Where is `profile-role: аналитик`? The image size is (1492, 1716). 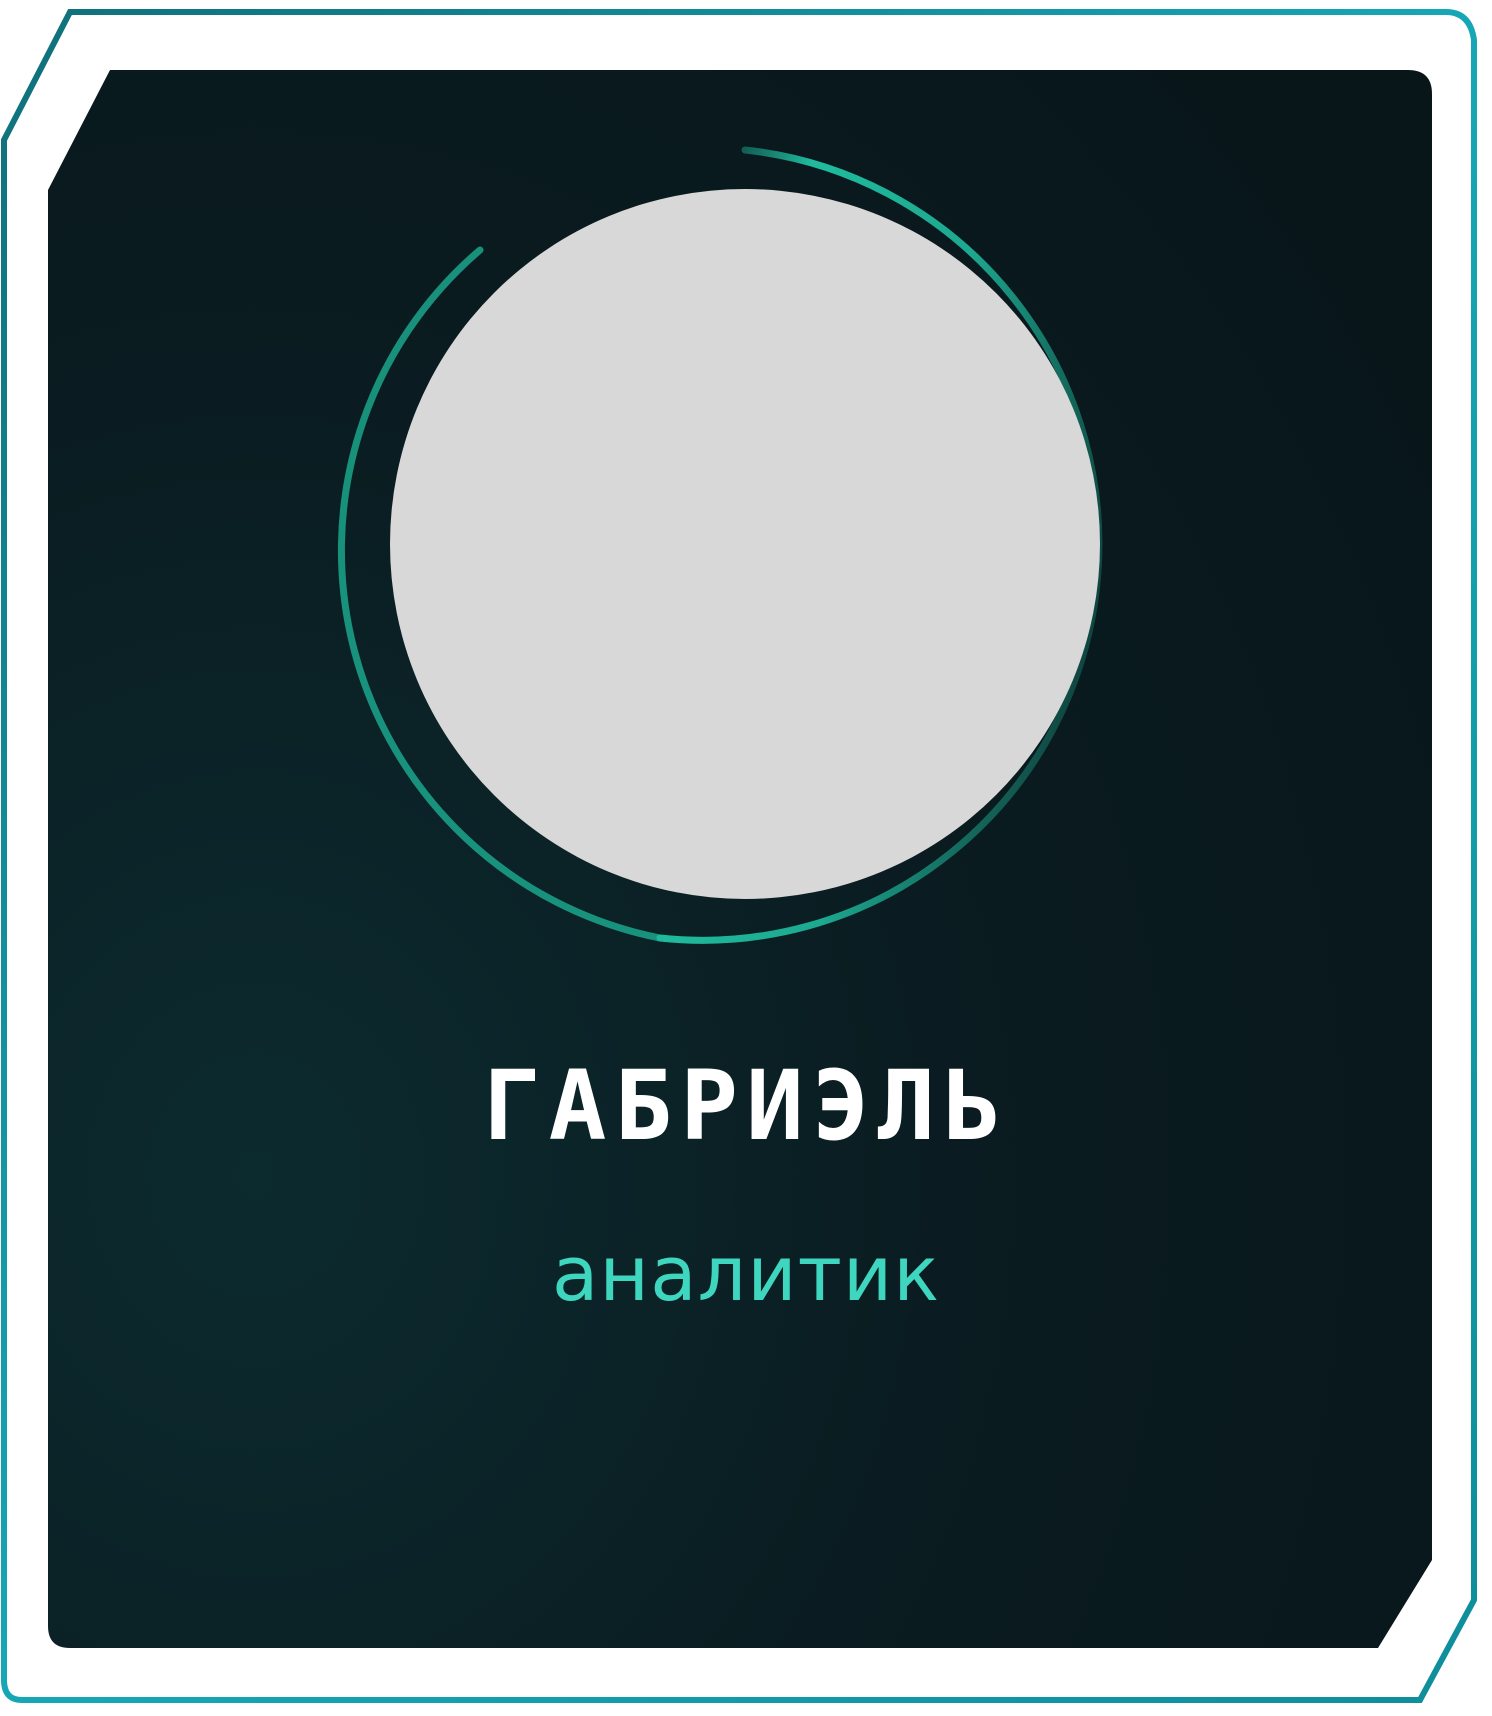
profile-role: аналитик is located at coordinates (746, 1273).